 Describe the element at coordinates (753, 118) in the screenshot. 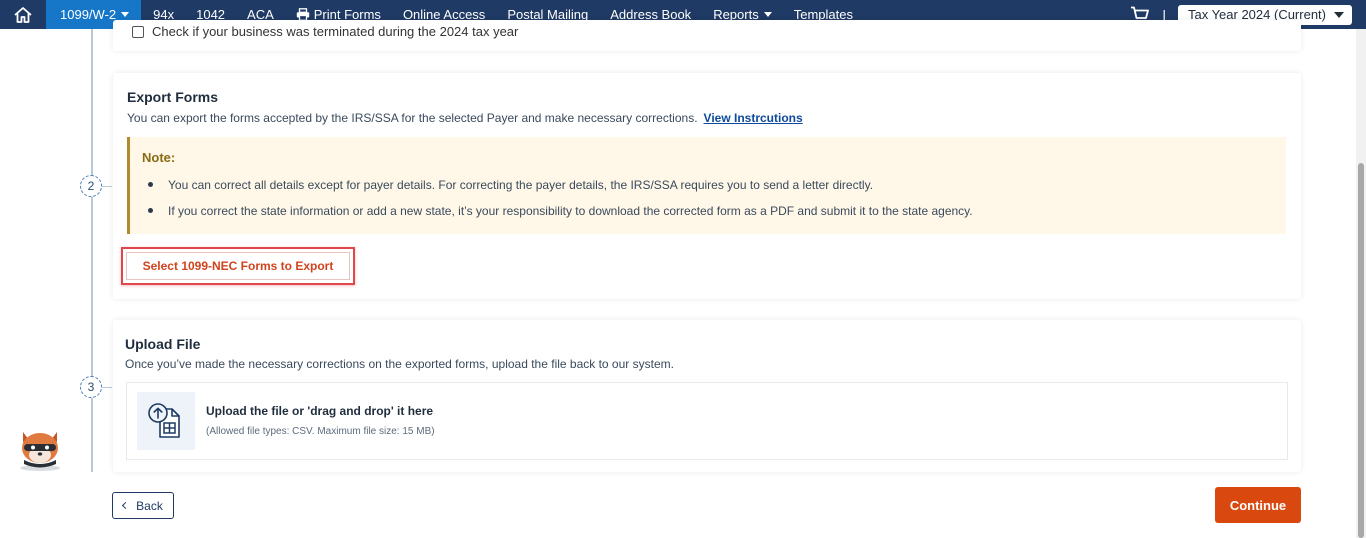

I see `view-instructions-link: View Instrcutions` at that location.